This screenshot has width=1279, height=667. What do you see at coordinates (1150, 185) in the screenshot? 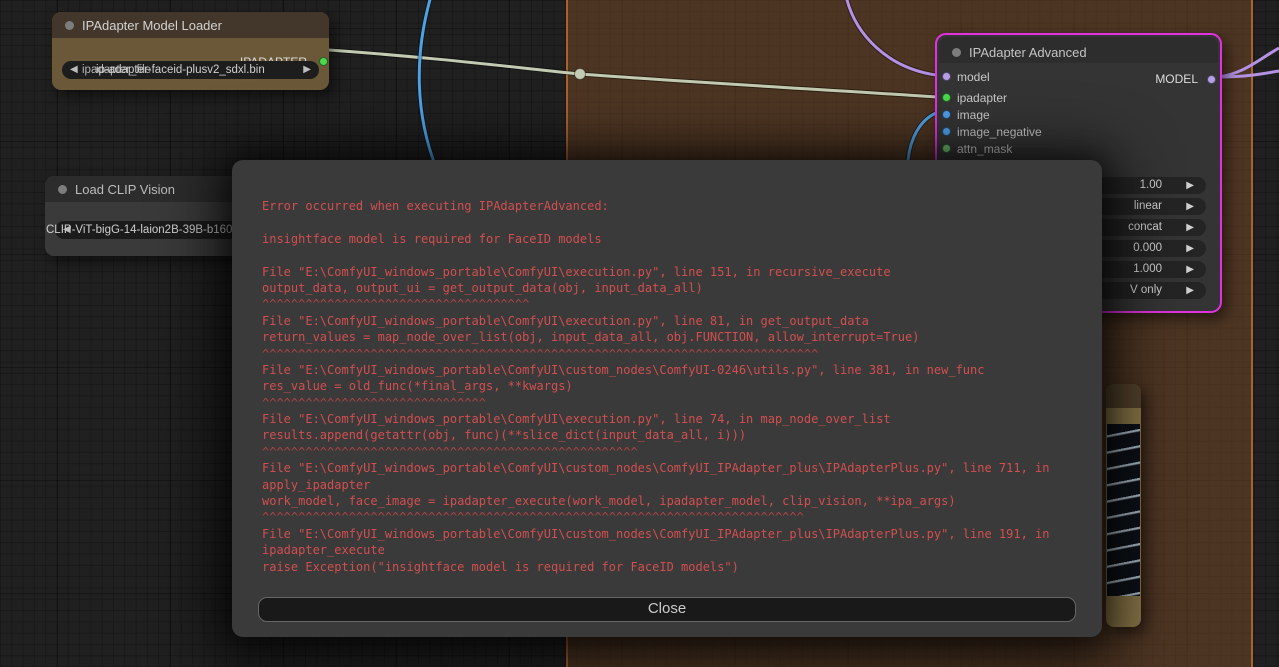
I see `widget-value: 1.00` at bounding box center [1150, 185].